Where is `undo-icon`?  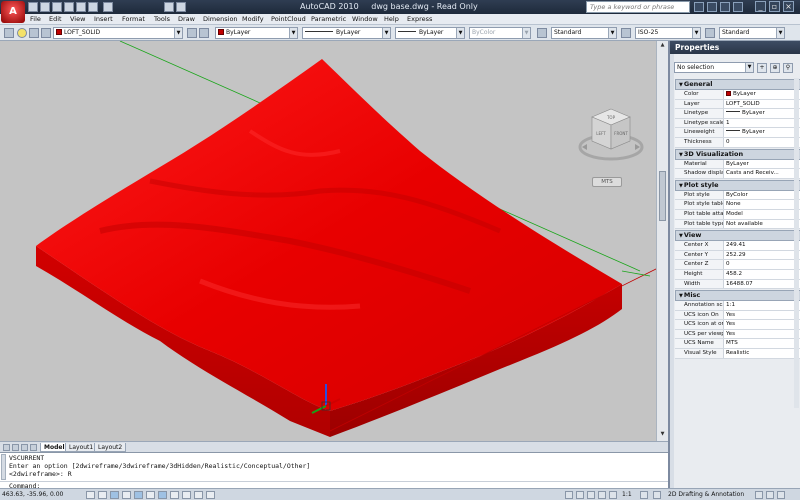
undo-icon is located at coordinates (69, 7).